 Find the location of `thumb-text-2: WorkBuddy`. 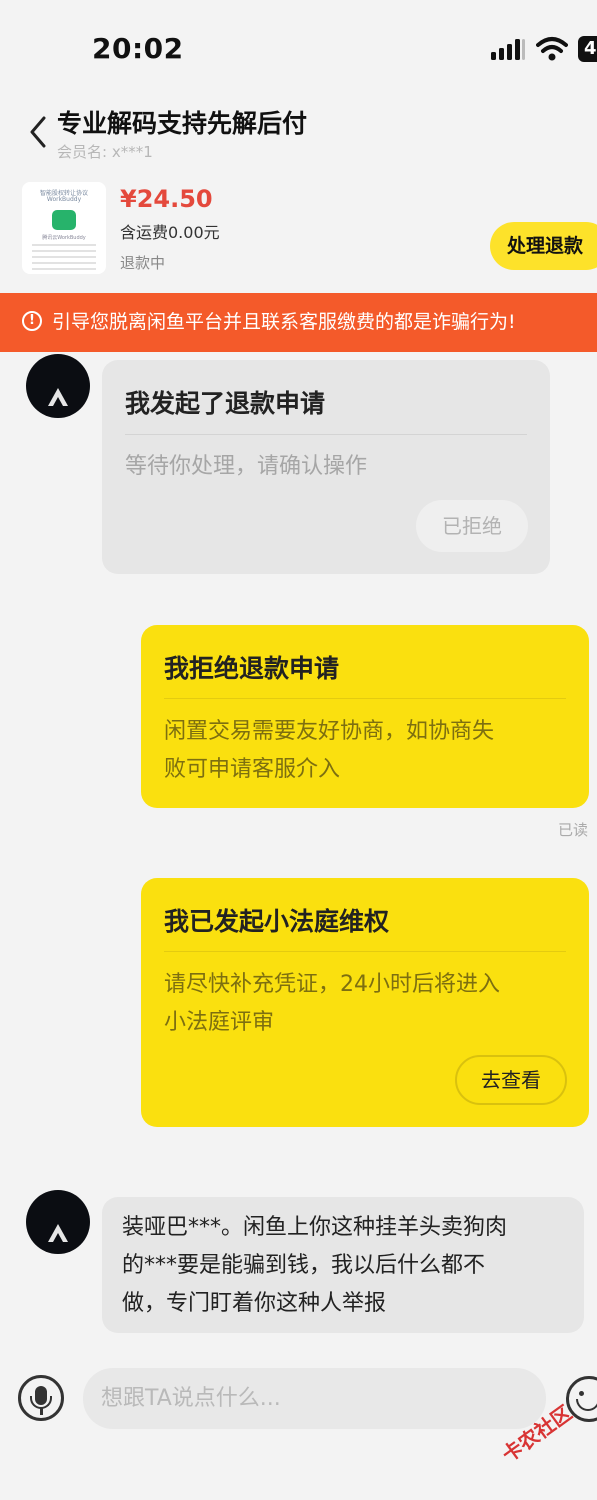

thumb-text-2: WorkBuddy is located at coordinates (64, 199).